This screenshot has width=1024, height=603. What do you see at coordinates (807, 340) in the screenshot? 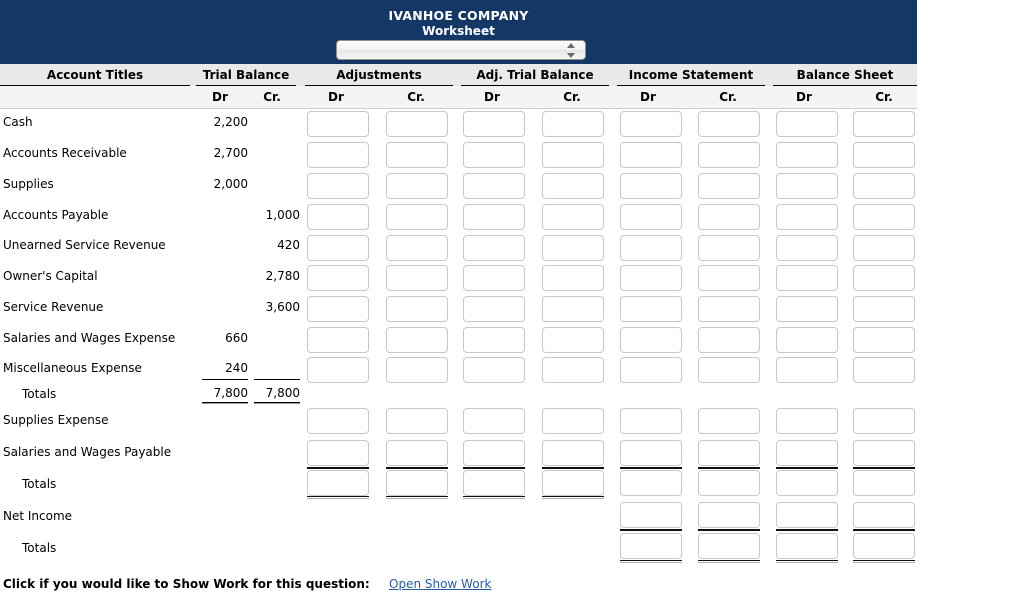
I see `input-bs-dr-r7` at bounding box center [807, 340].